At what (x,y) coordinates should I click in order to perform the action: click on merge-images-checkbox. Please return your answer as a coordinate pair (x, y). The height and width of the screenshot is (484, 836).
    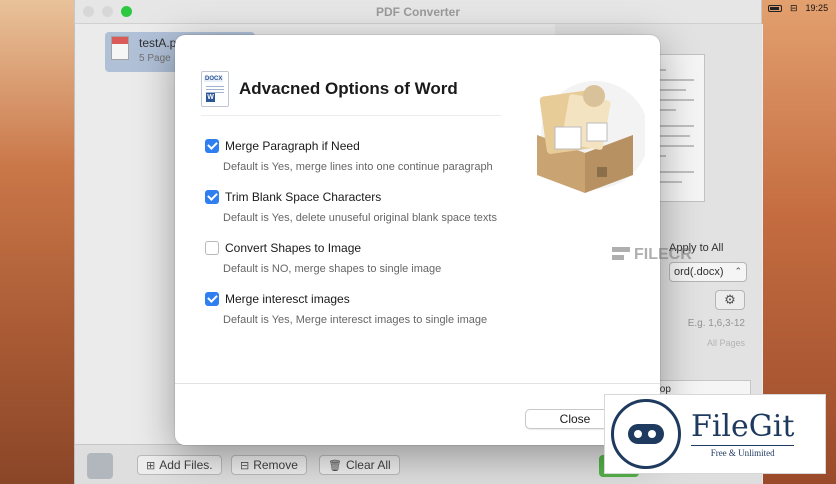
    Looking at the image, I should click on (212, 299).